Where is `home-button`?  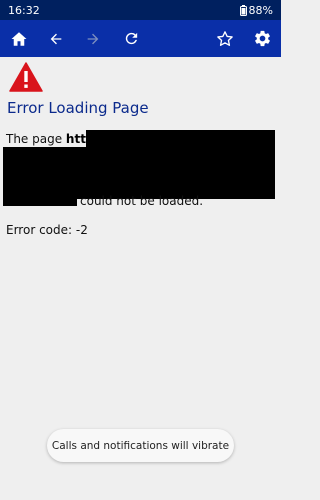
home-button is located at coordinates (19, 38).